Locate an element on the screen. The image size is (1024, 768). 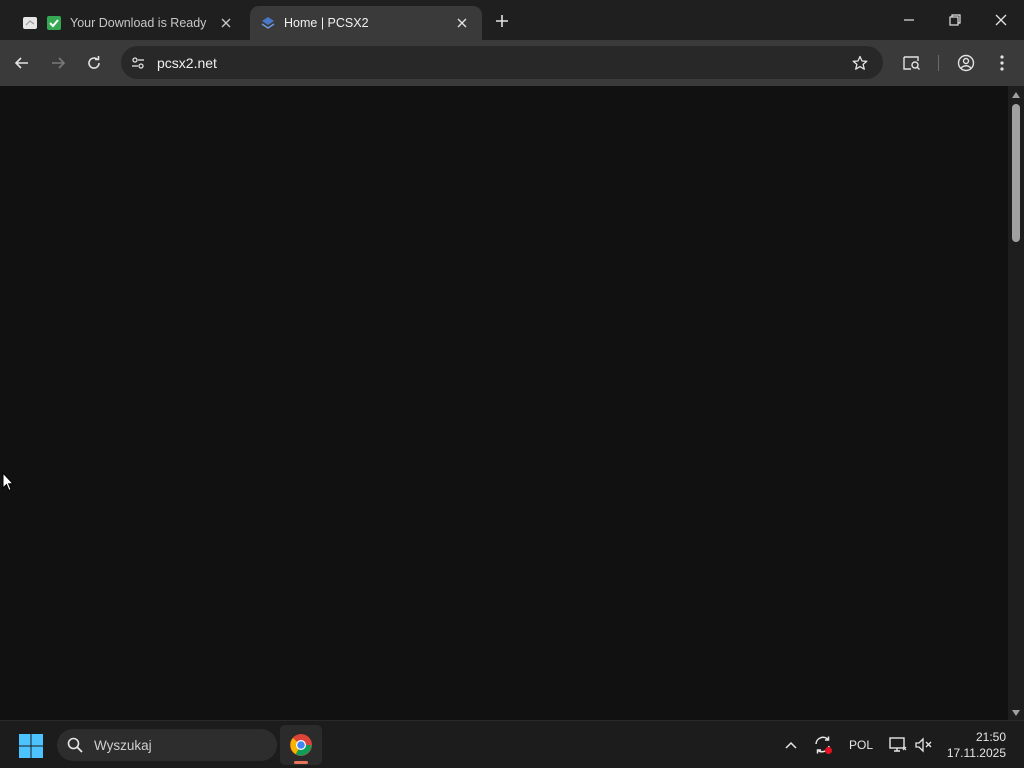
network-icon is located at coordinates (898, 744).